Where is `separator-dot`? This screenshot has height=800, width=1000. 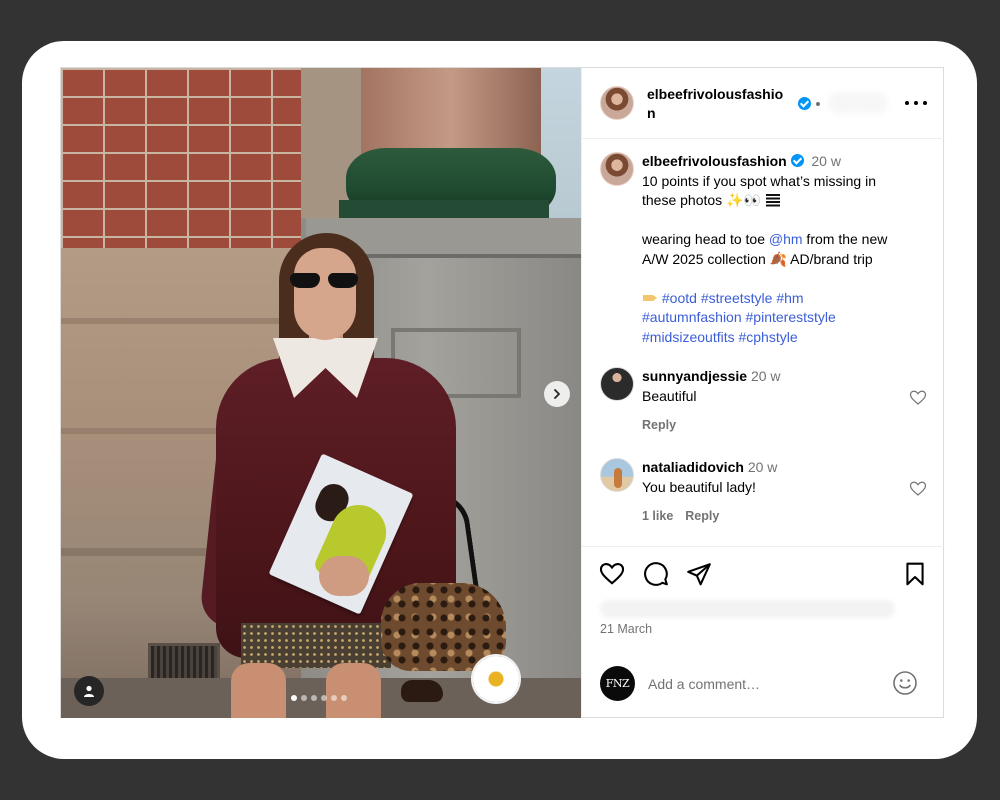 separator-dot is located at coordinates (818, 104).